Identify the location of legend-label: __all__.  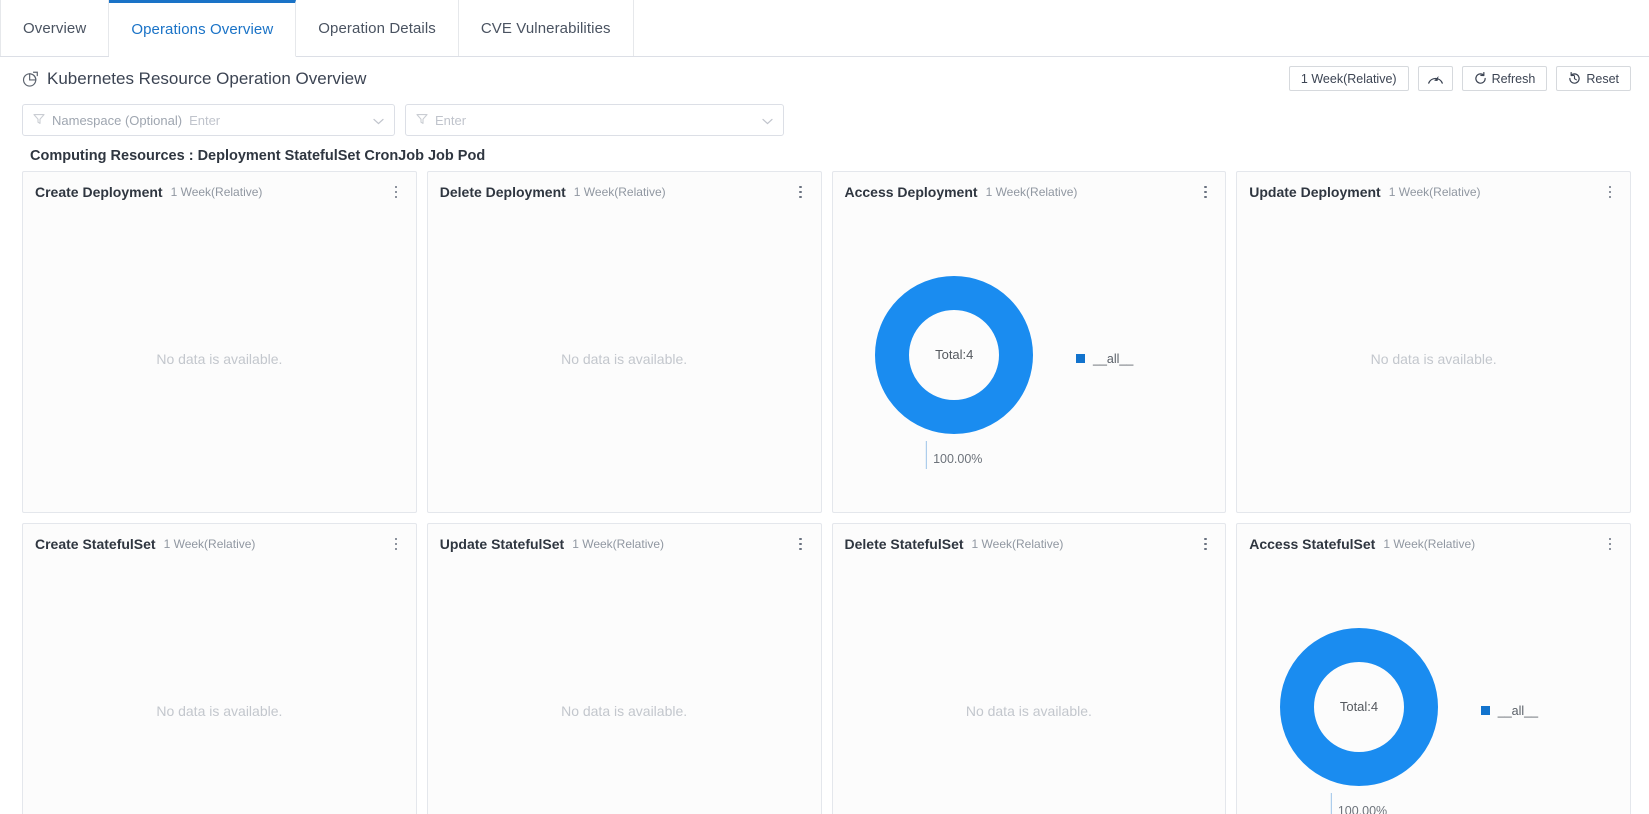
(1113, 358).